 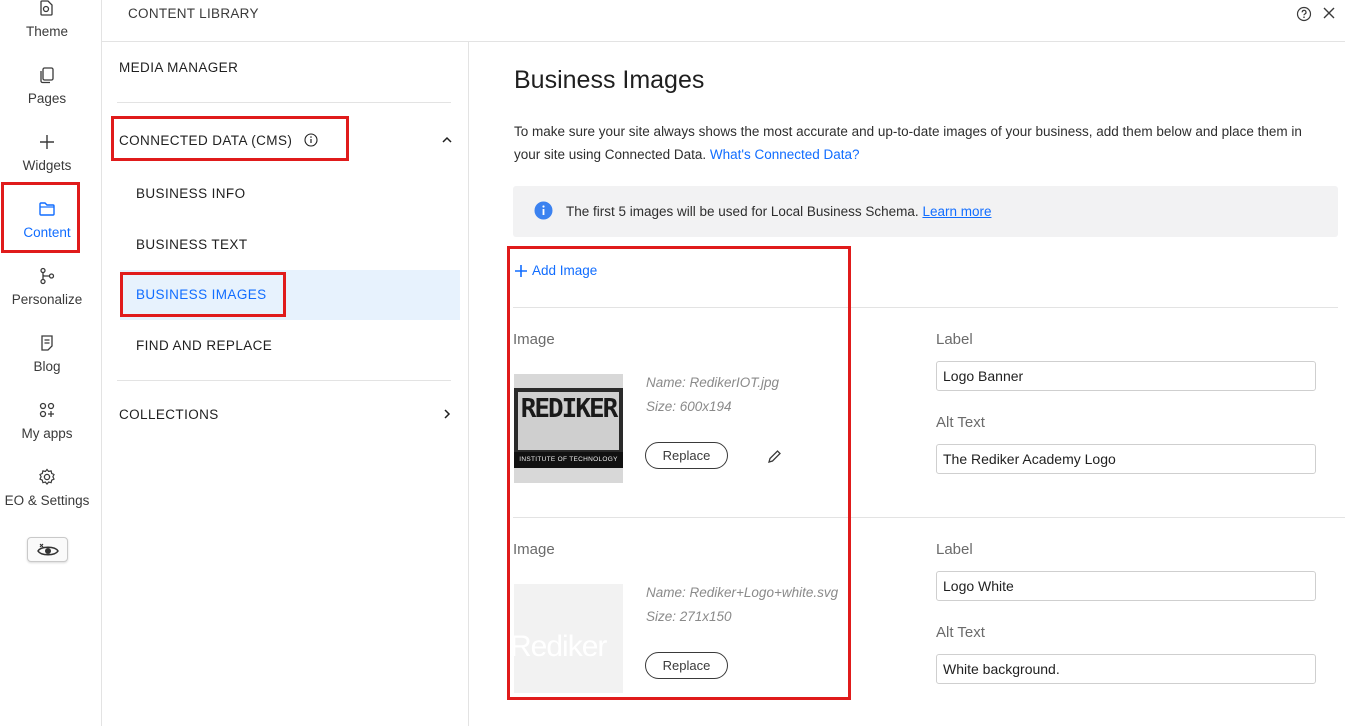 What do you see at coordinates (723, 21) in the screenshot?
I see `top-bar: CONTENT LIBRARY` at bounding box center [723, 21].